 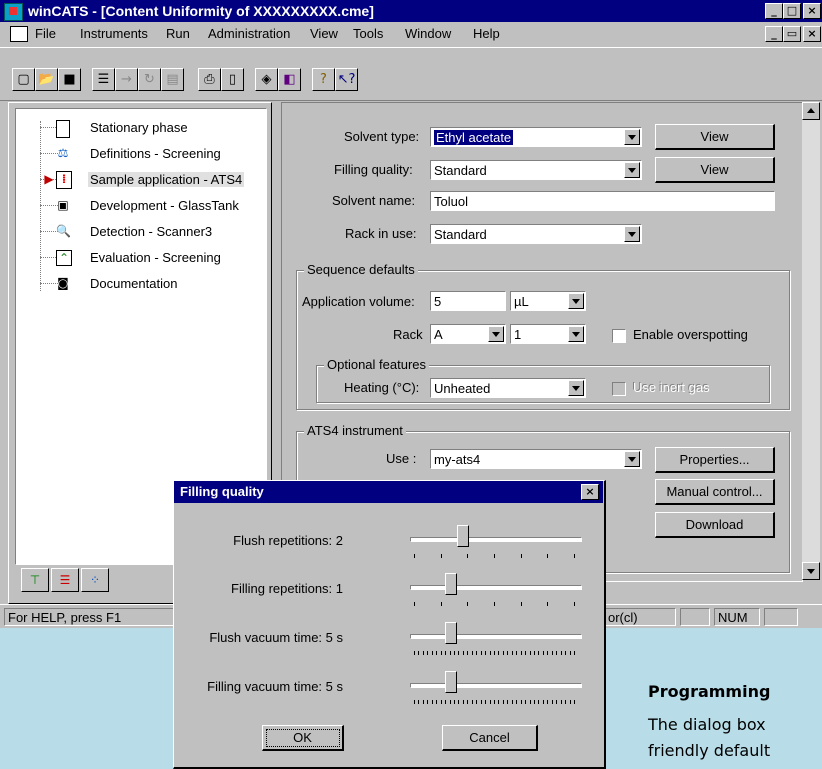 What do you see at coordinates (23, 79) in the screenshot?
I see `new-icon: ▢` at bounding box center [23, 79].